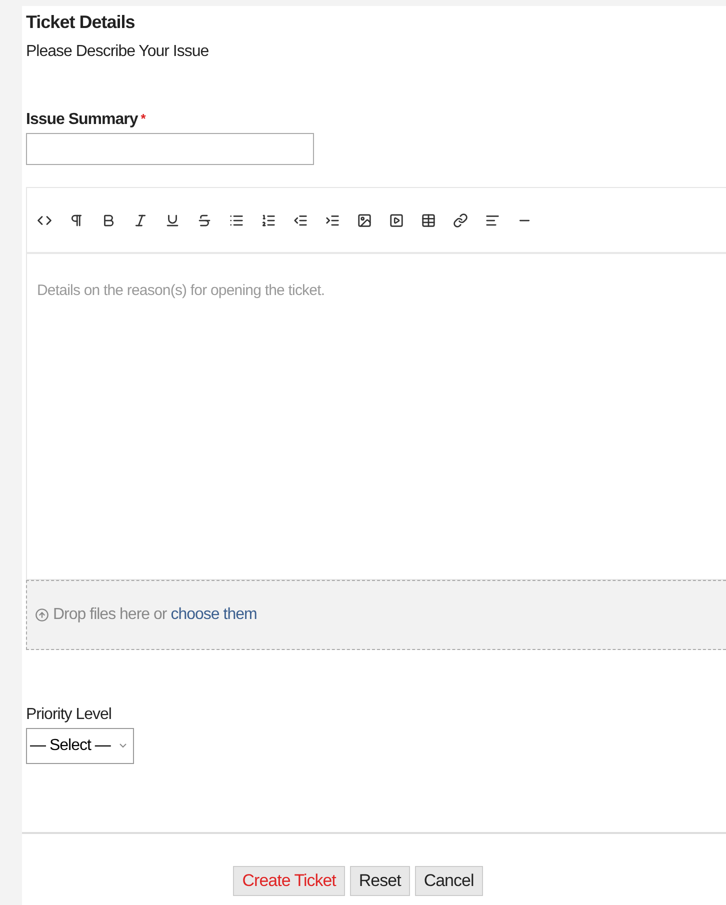  Describe the element at coordinates (268, 220) in the screenshot. I see `numbered-list-icon` at that location.